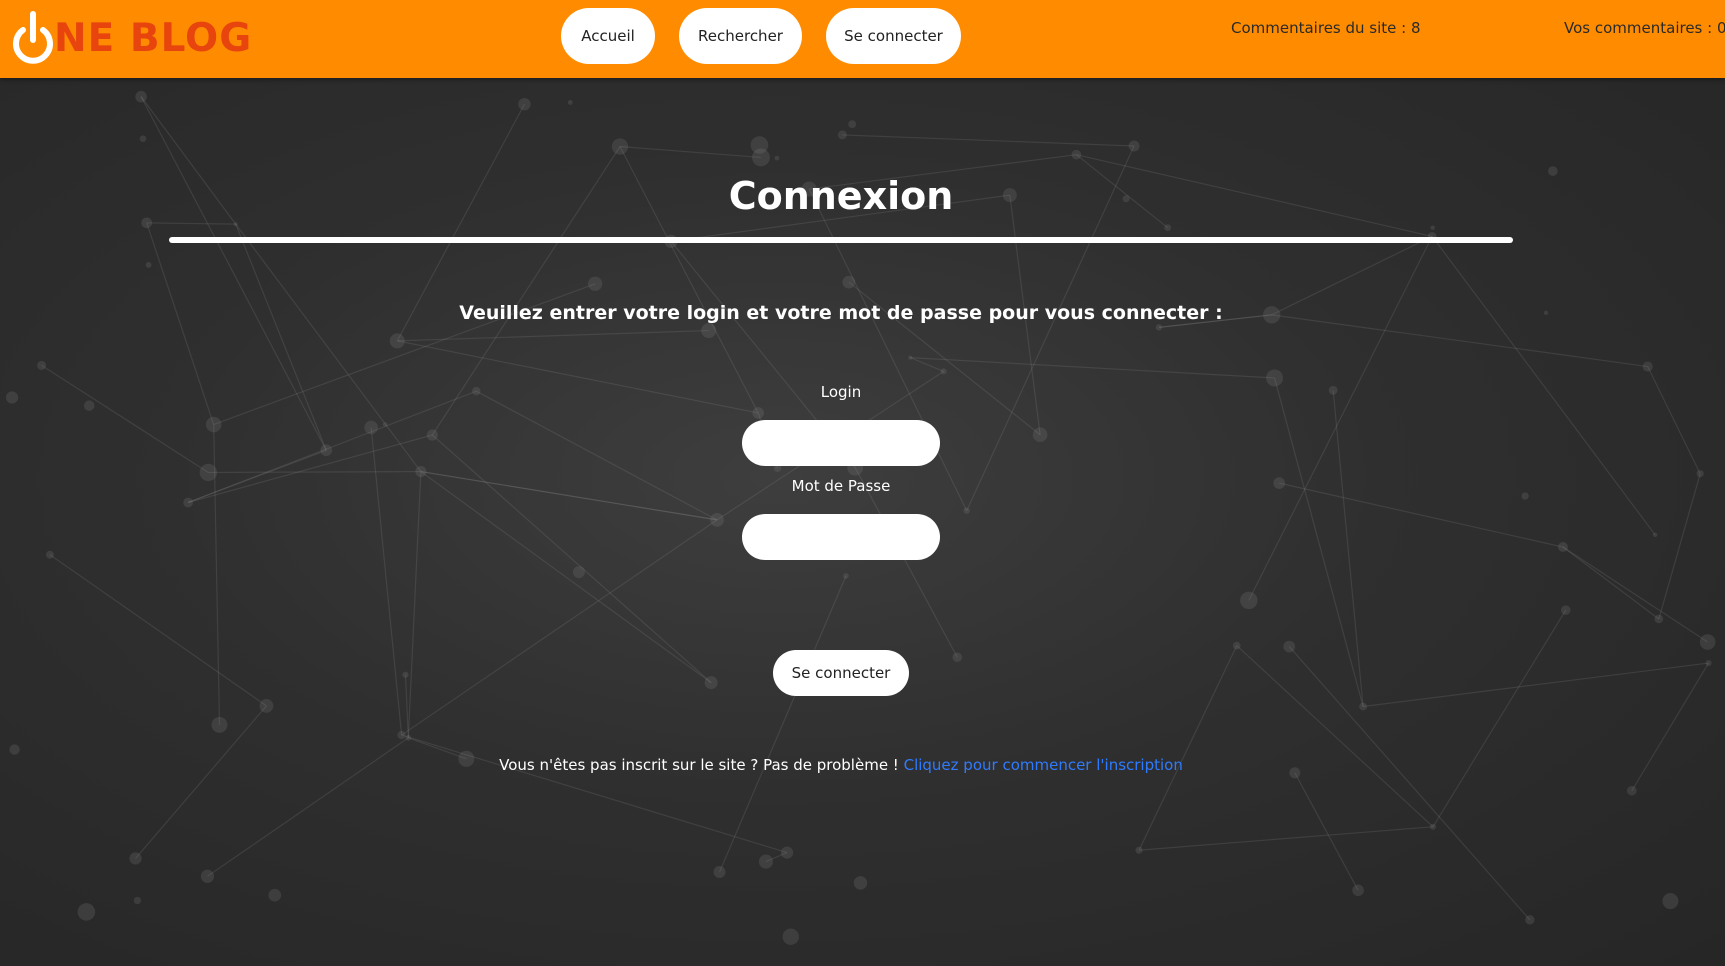 The width and height of the screenshot is (1725, 966). I want to click on page-title: Connexion, so click(841, 196).